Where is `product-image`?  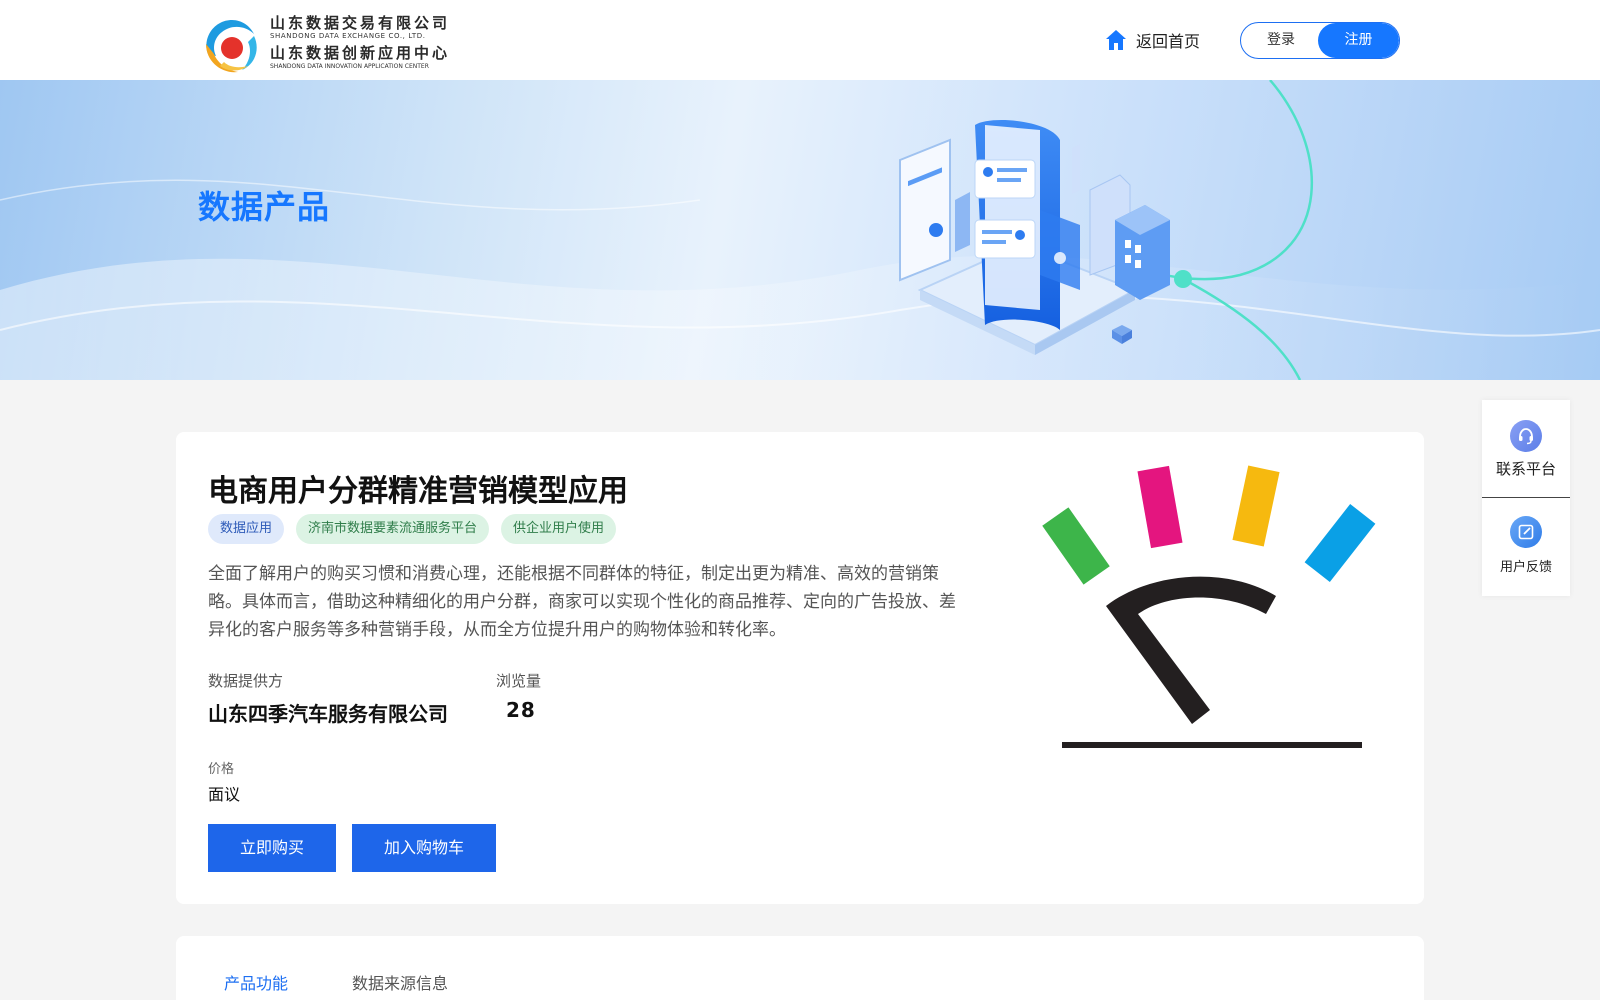
product-image is located at coordinates (1212, 604).